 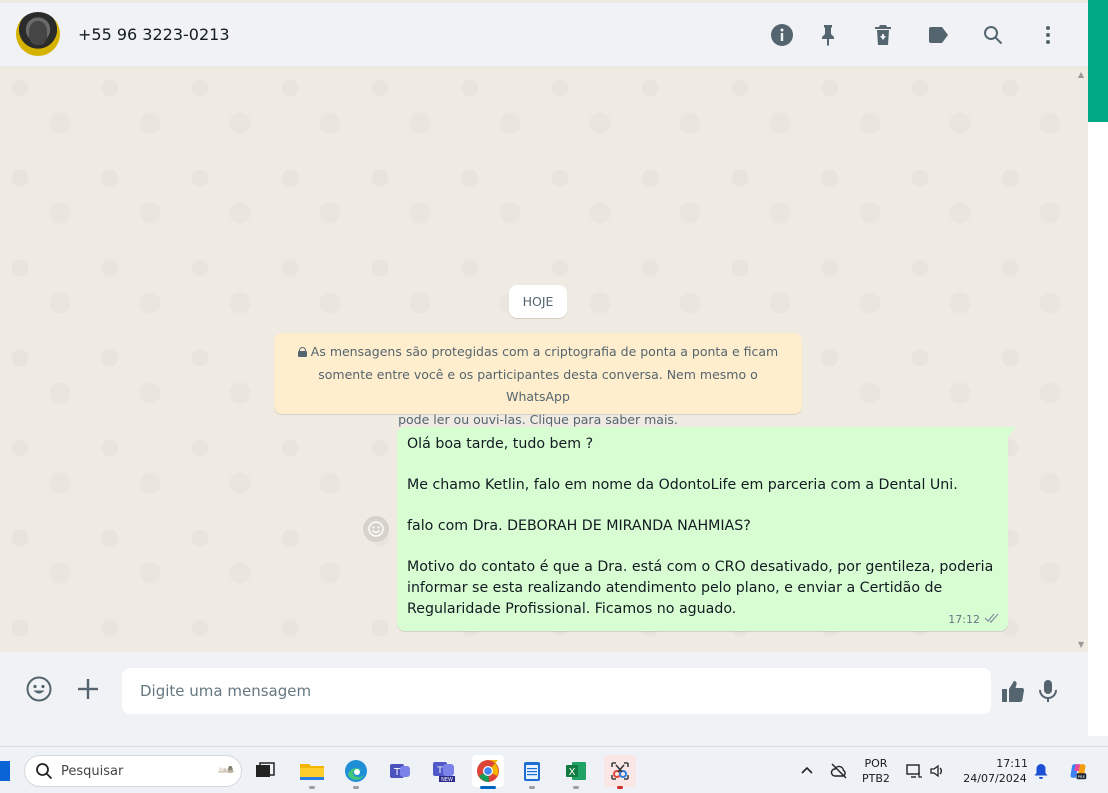 I want to click on task-view-icon, so click(x=265, y=771).